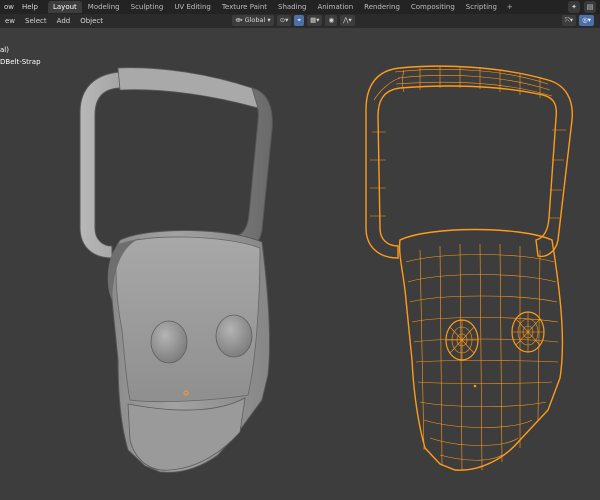 This screenshot has height=500, width=600. I want to click on scene-icon: ✦, so click(574, 7).